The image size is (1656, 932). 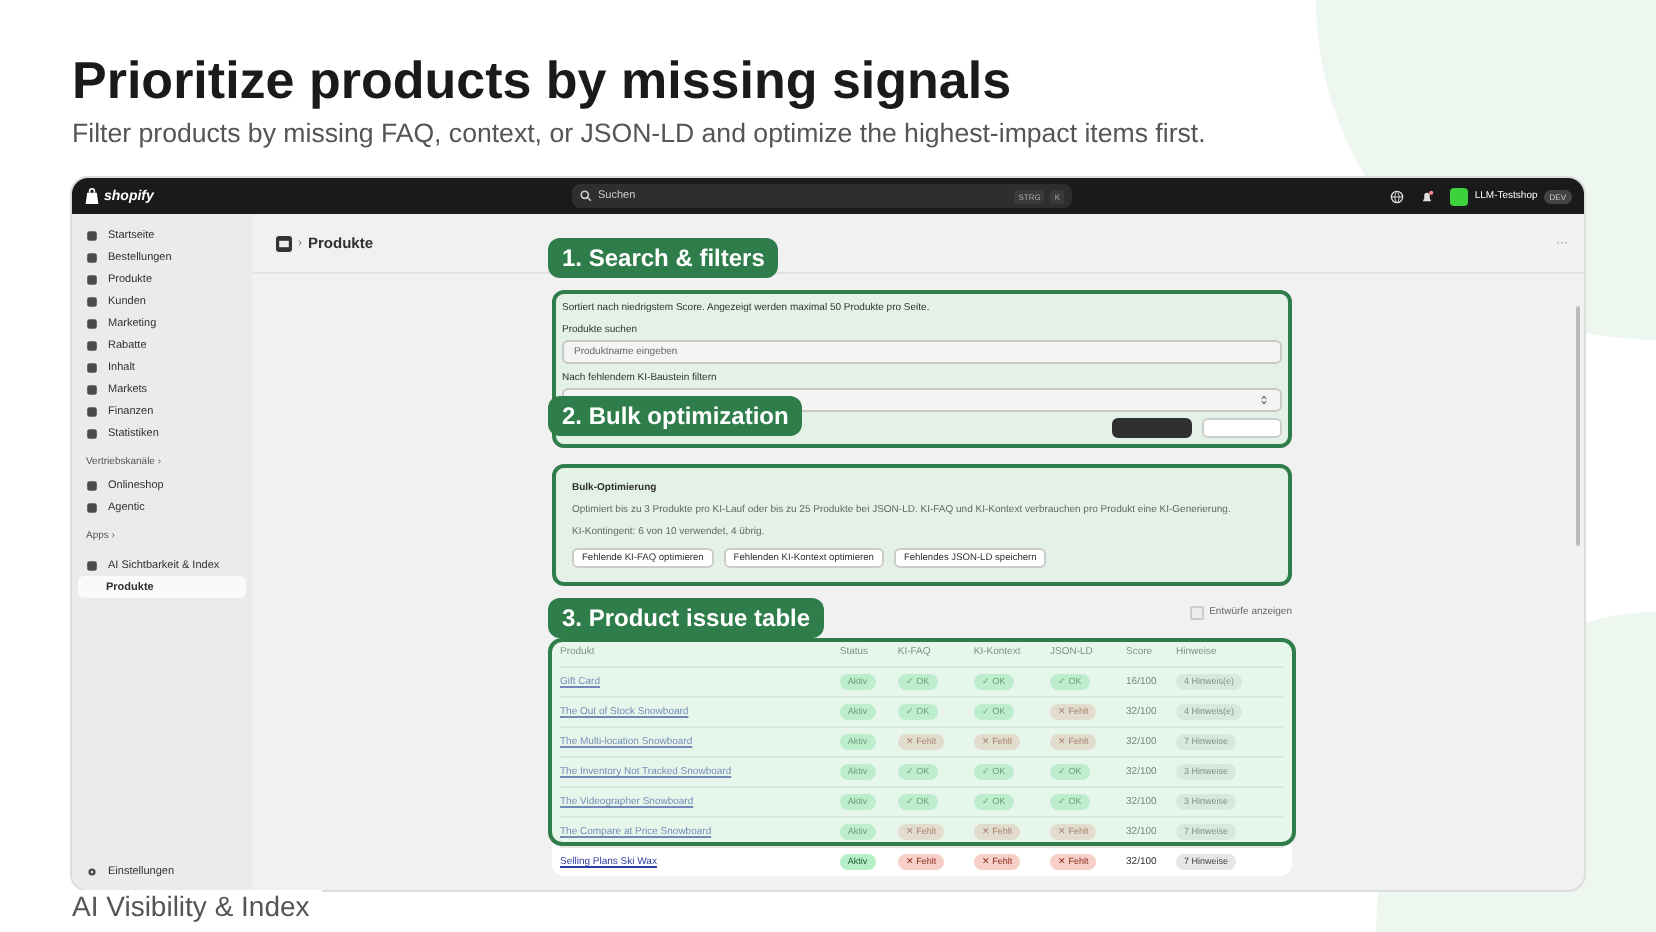 I want to click on scrollbar, so click(x=1578, y=426).